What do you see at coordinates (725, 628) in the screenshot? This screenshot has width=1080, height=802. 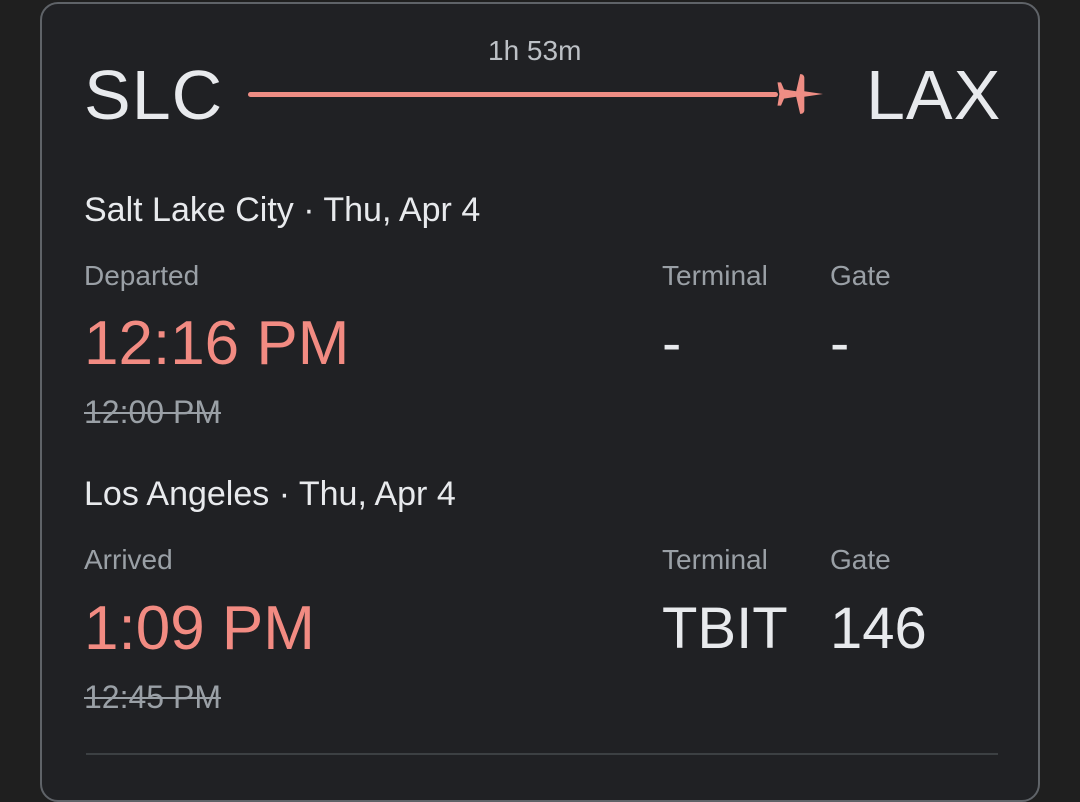 I see `arrival-terminal-value: TBIT` at bounding box center [725, 628].